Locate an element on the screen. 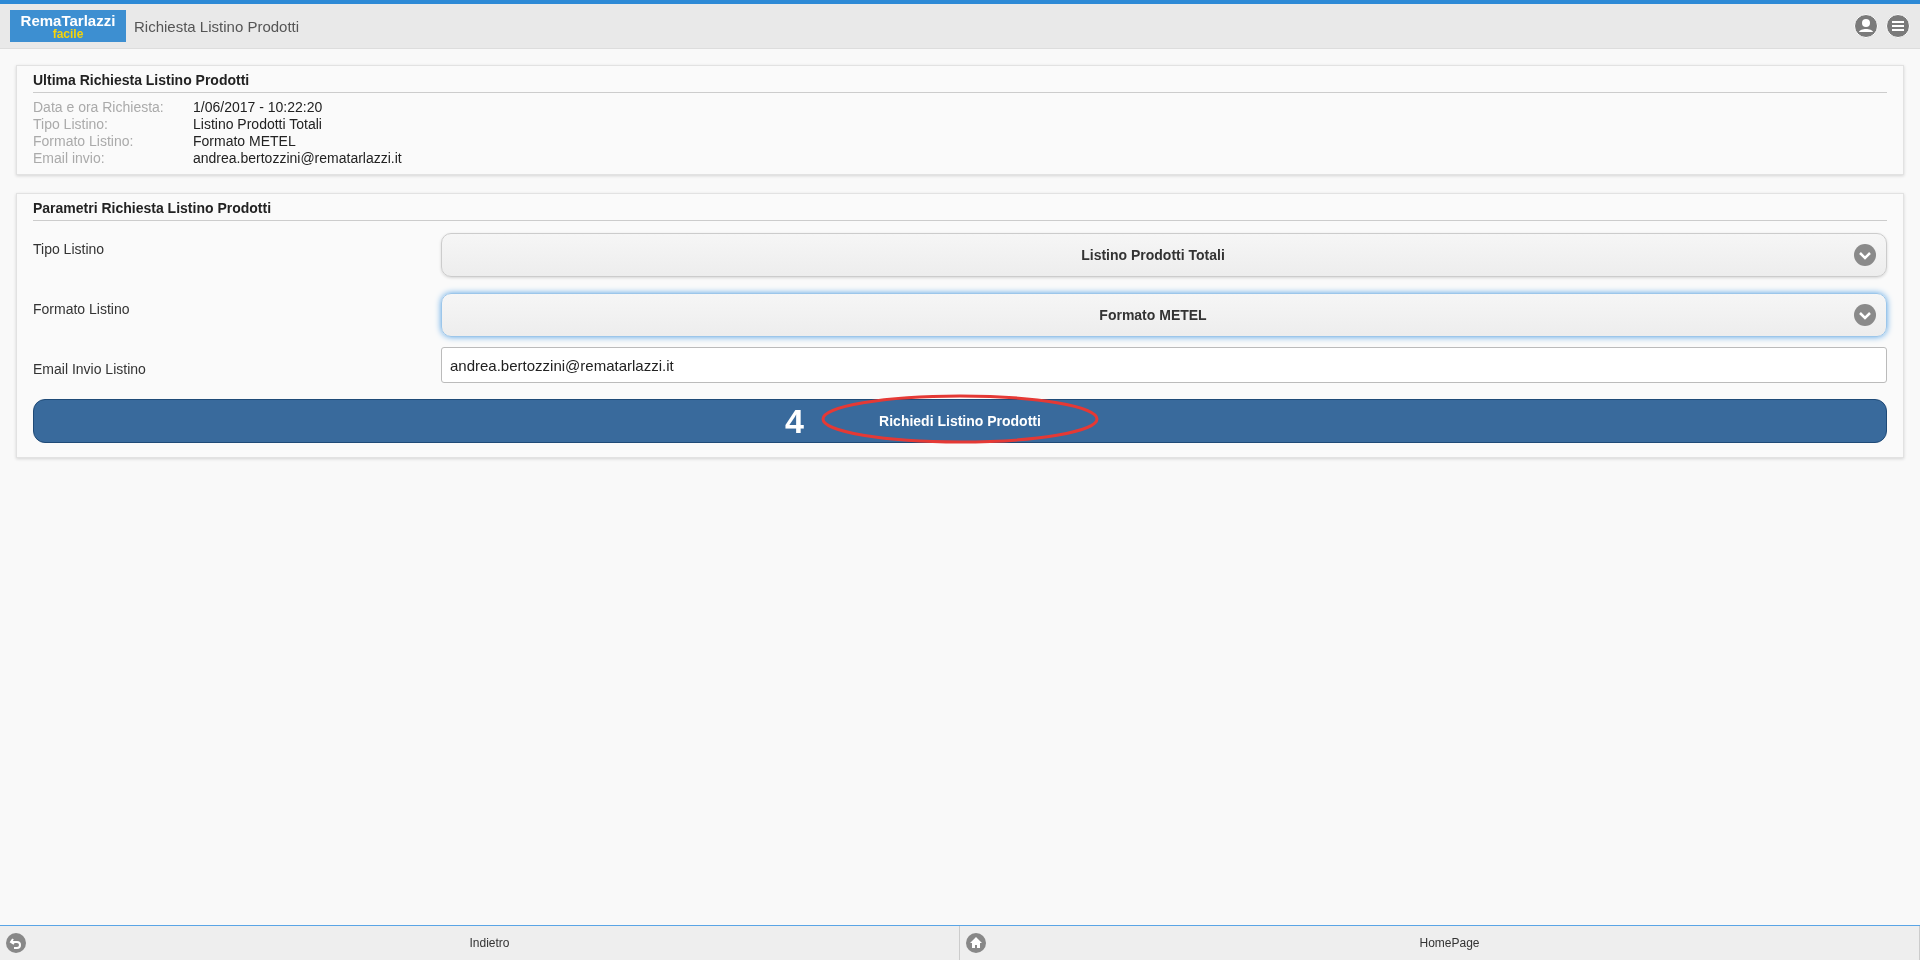  user-icon is located at coordinates (1866, 26).